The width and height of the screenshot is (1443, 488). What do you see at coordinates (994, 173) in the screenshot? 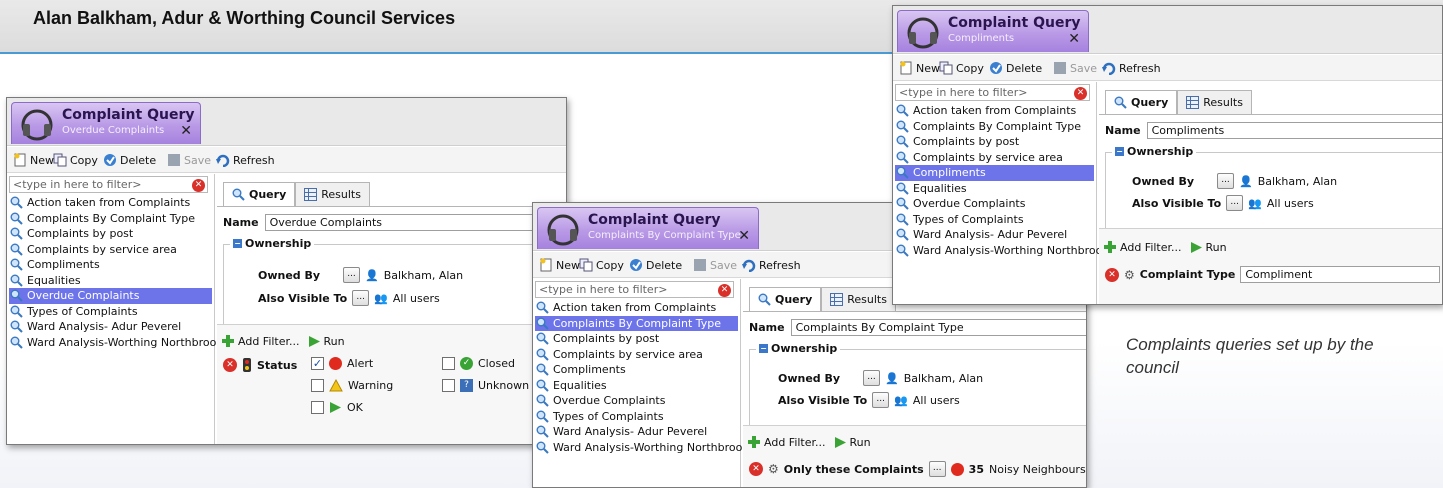
I see `list-item-selected: Compliments` at bounding box center [994, 173].